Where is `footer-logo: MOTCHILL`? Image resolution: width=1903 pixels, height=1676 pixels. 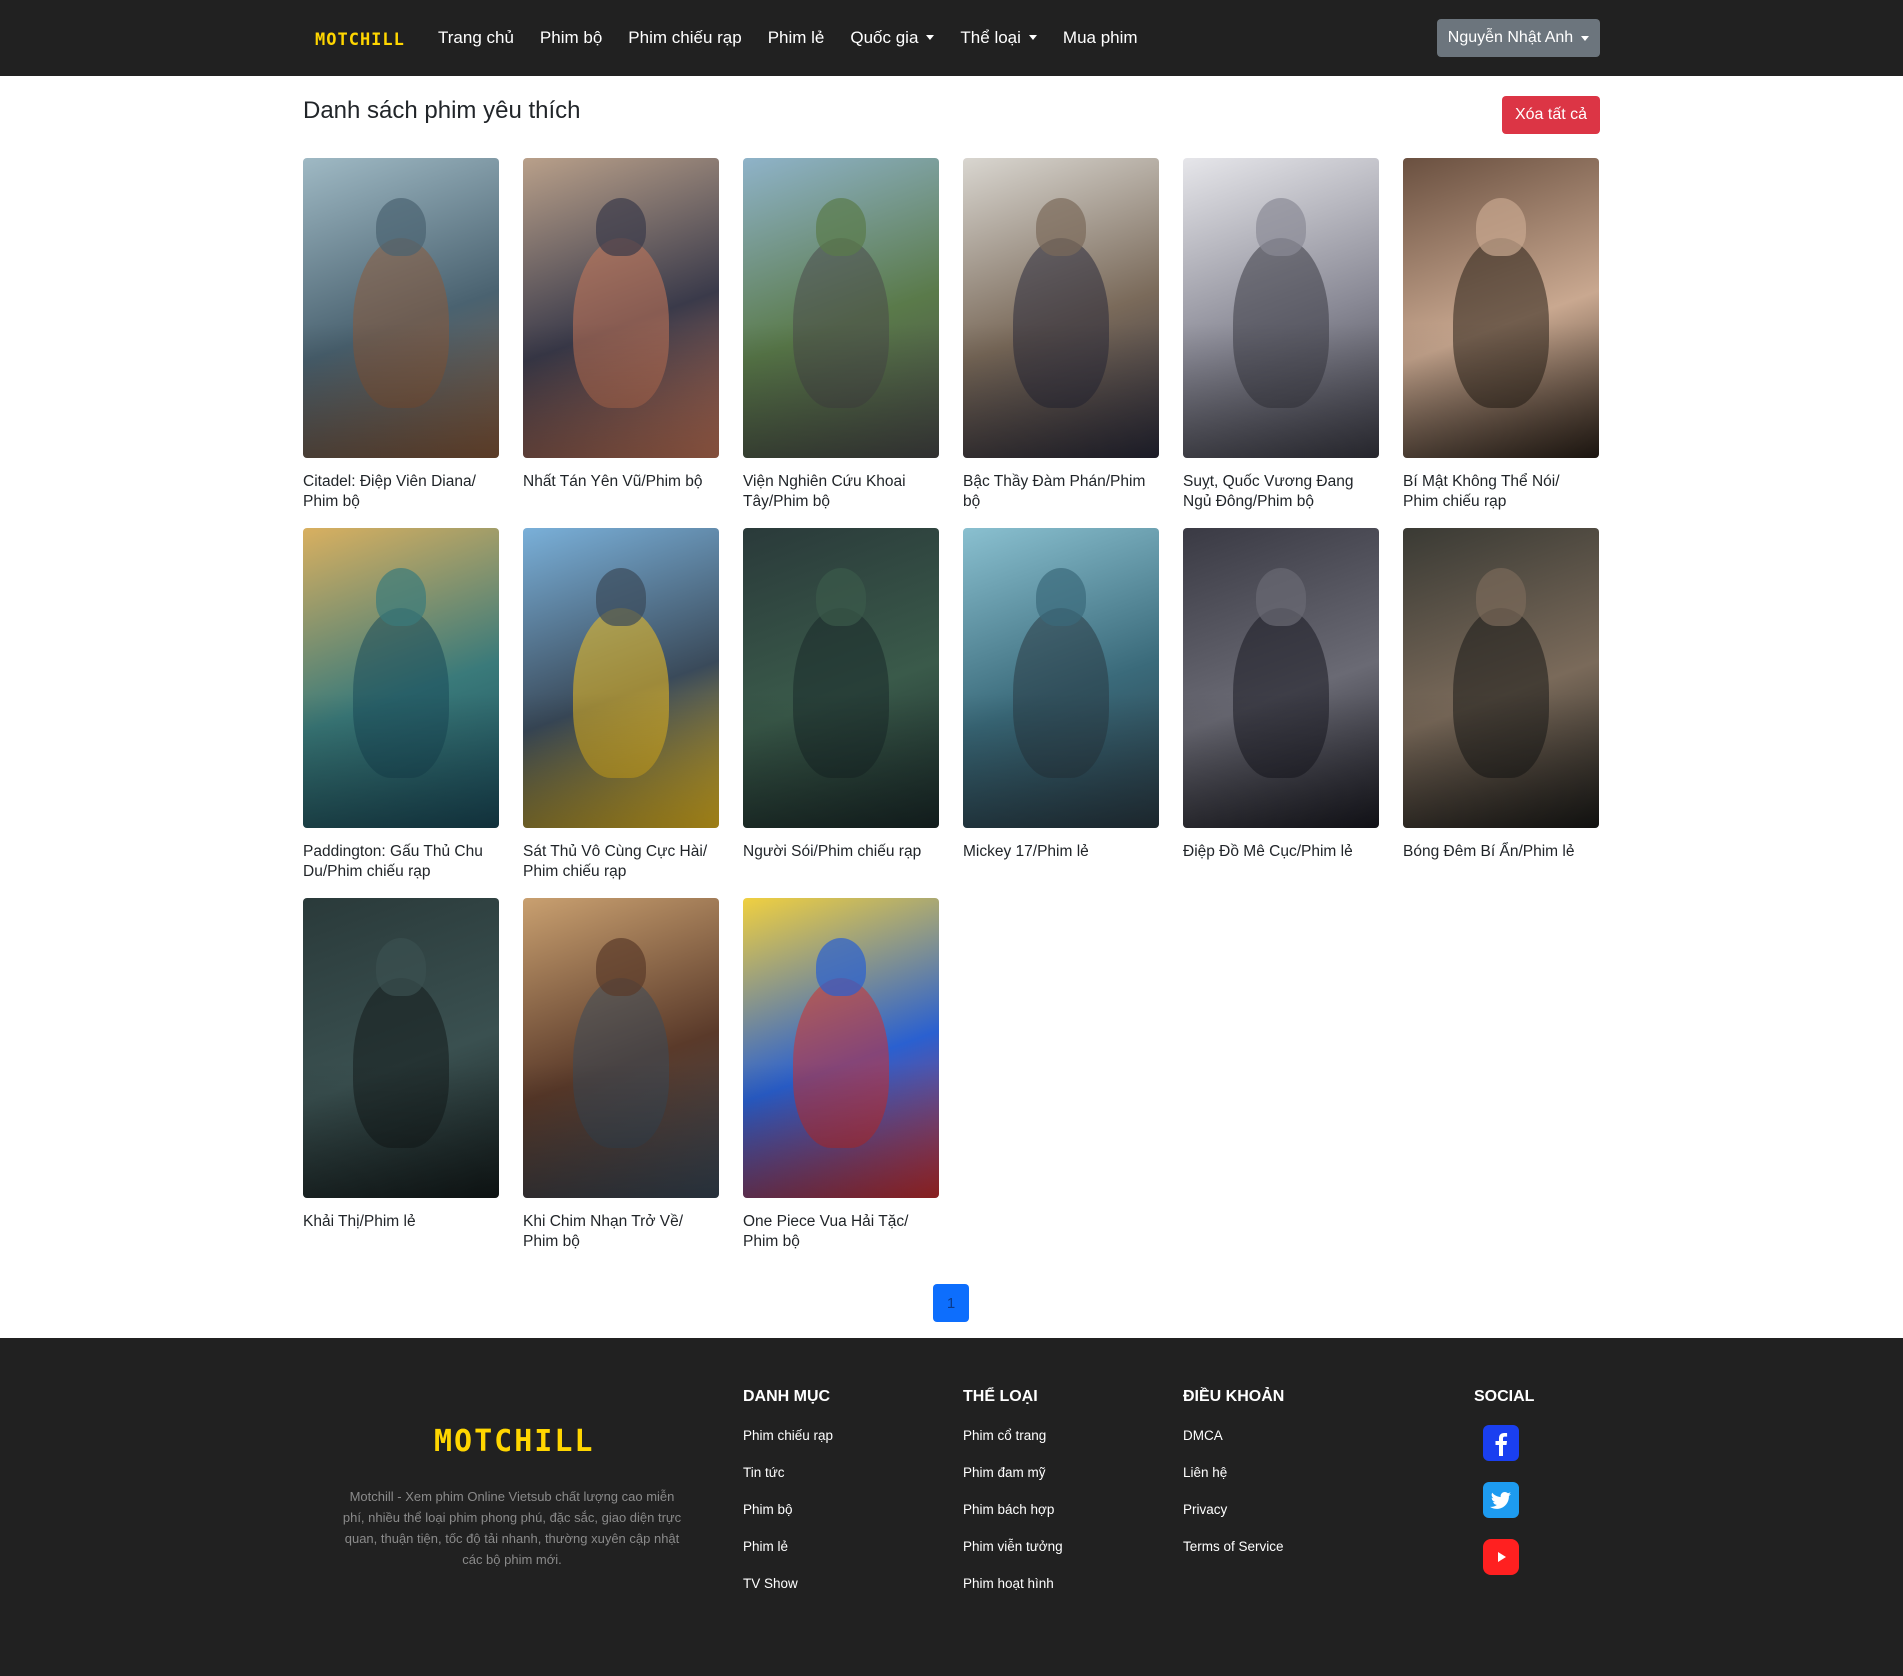 footer-logo: MOTCHILL is located at coordinates (514, 1441).